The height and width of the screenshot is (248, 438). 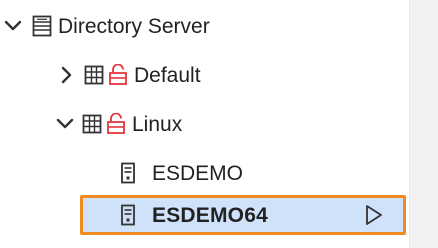 I want to click on tree-node-directory-server: Directory Server, so click(x=107, y=26).